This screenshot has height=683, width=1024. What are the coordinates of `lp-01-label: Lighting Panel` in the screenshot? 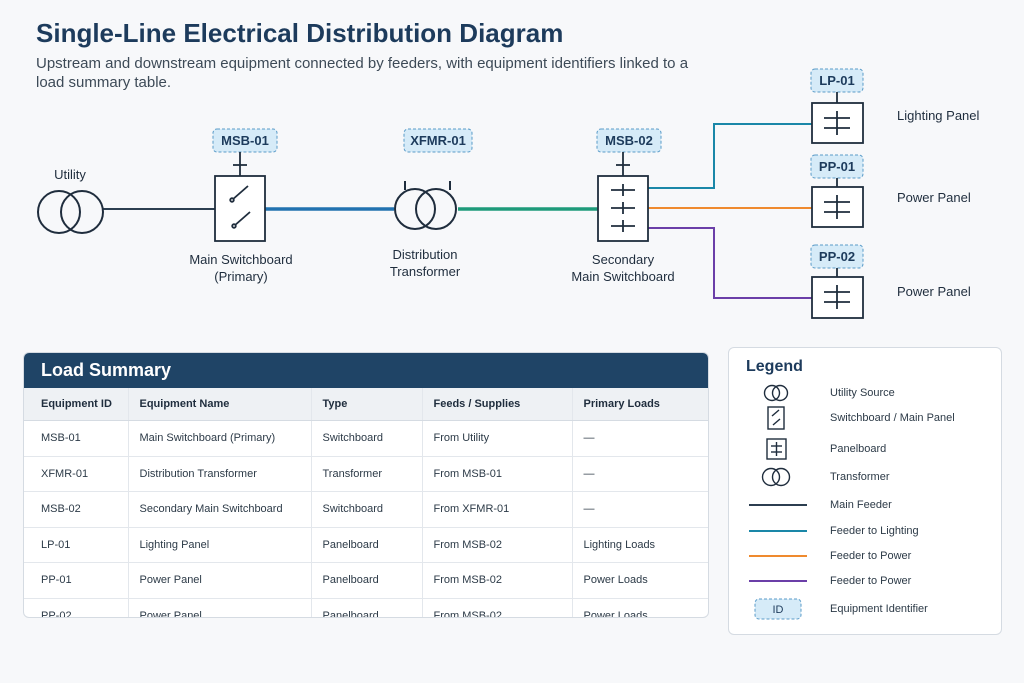 It's located at (938, 115).